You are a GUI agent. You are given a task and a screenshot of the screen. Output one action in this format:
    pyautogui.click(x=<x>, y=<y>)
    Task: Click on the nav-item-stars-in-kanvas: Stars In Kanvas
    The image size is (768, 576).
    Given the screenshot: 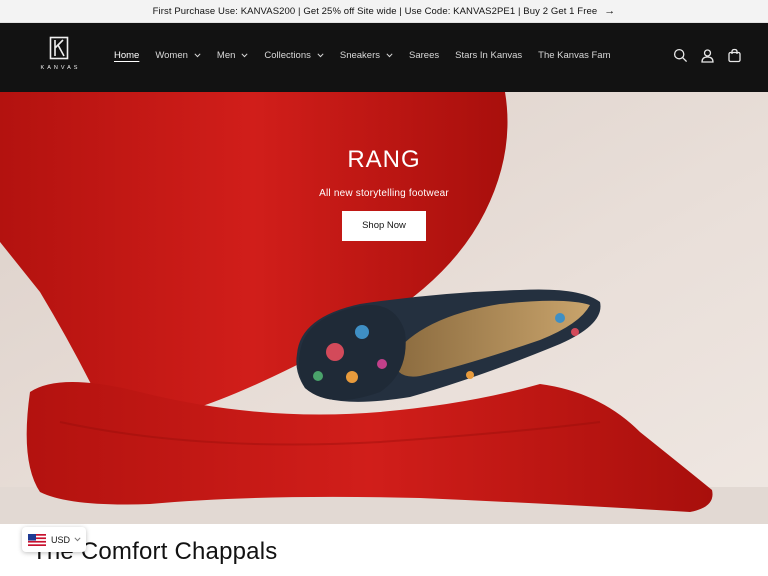 What is the action you would take?
    pyautogui.click(x=488, y=55)
    